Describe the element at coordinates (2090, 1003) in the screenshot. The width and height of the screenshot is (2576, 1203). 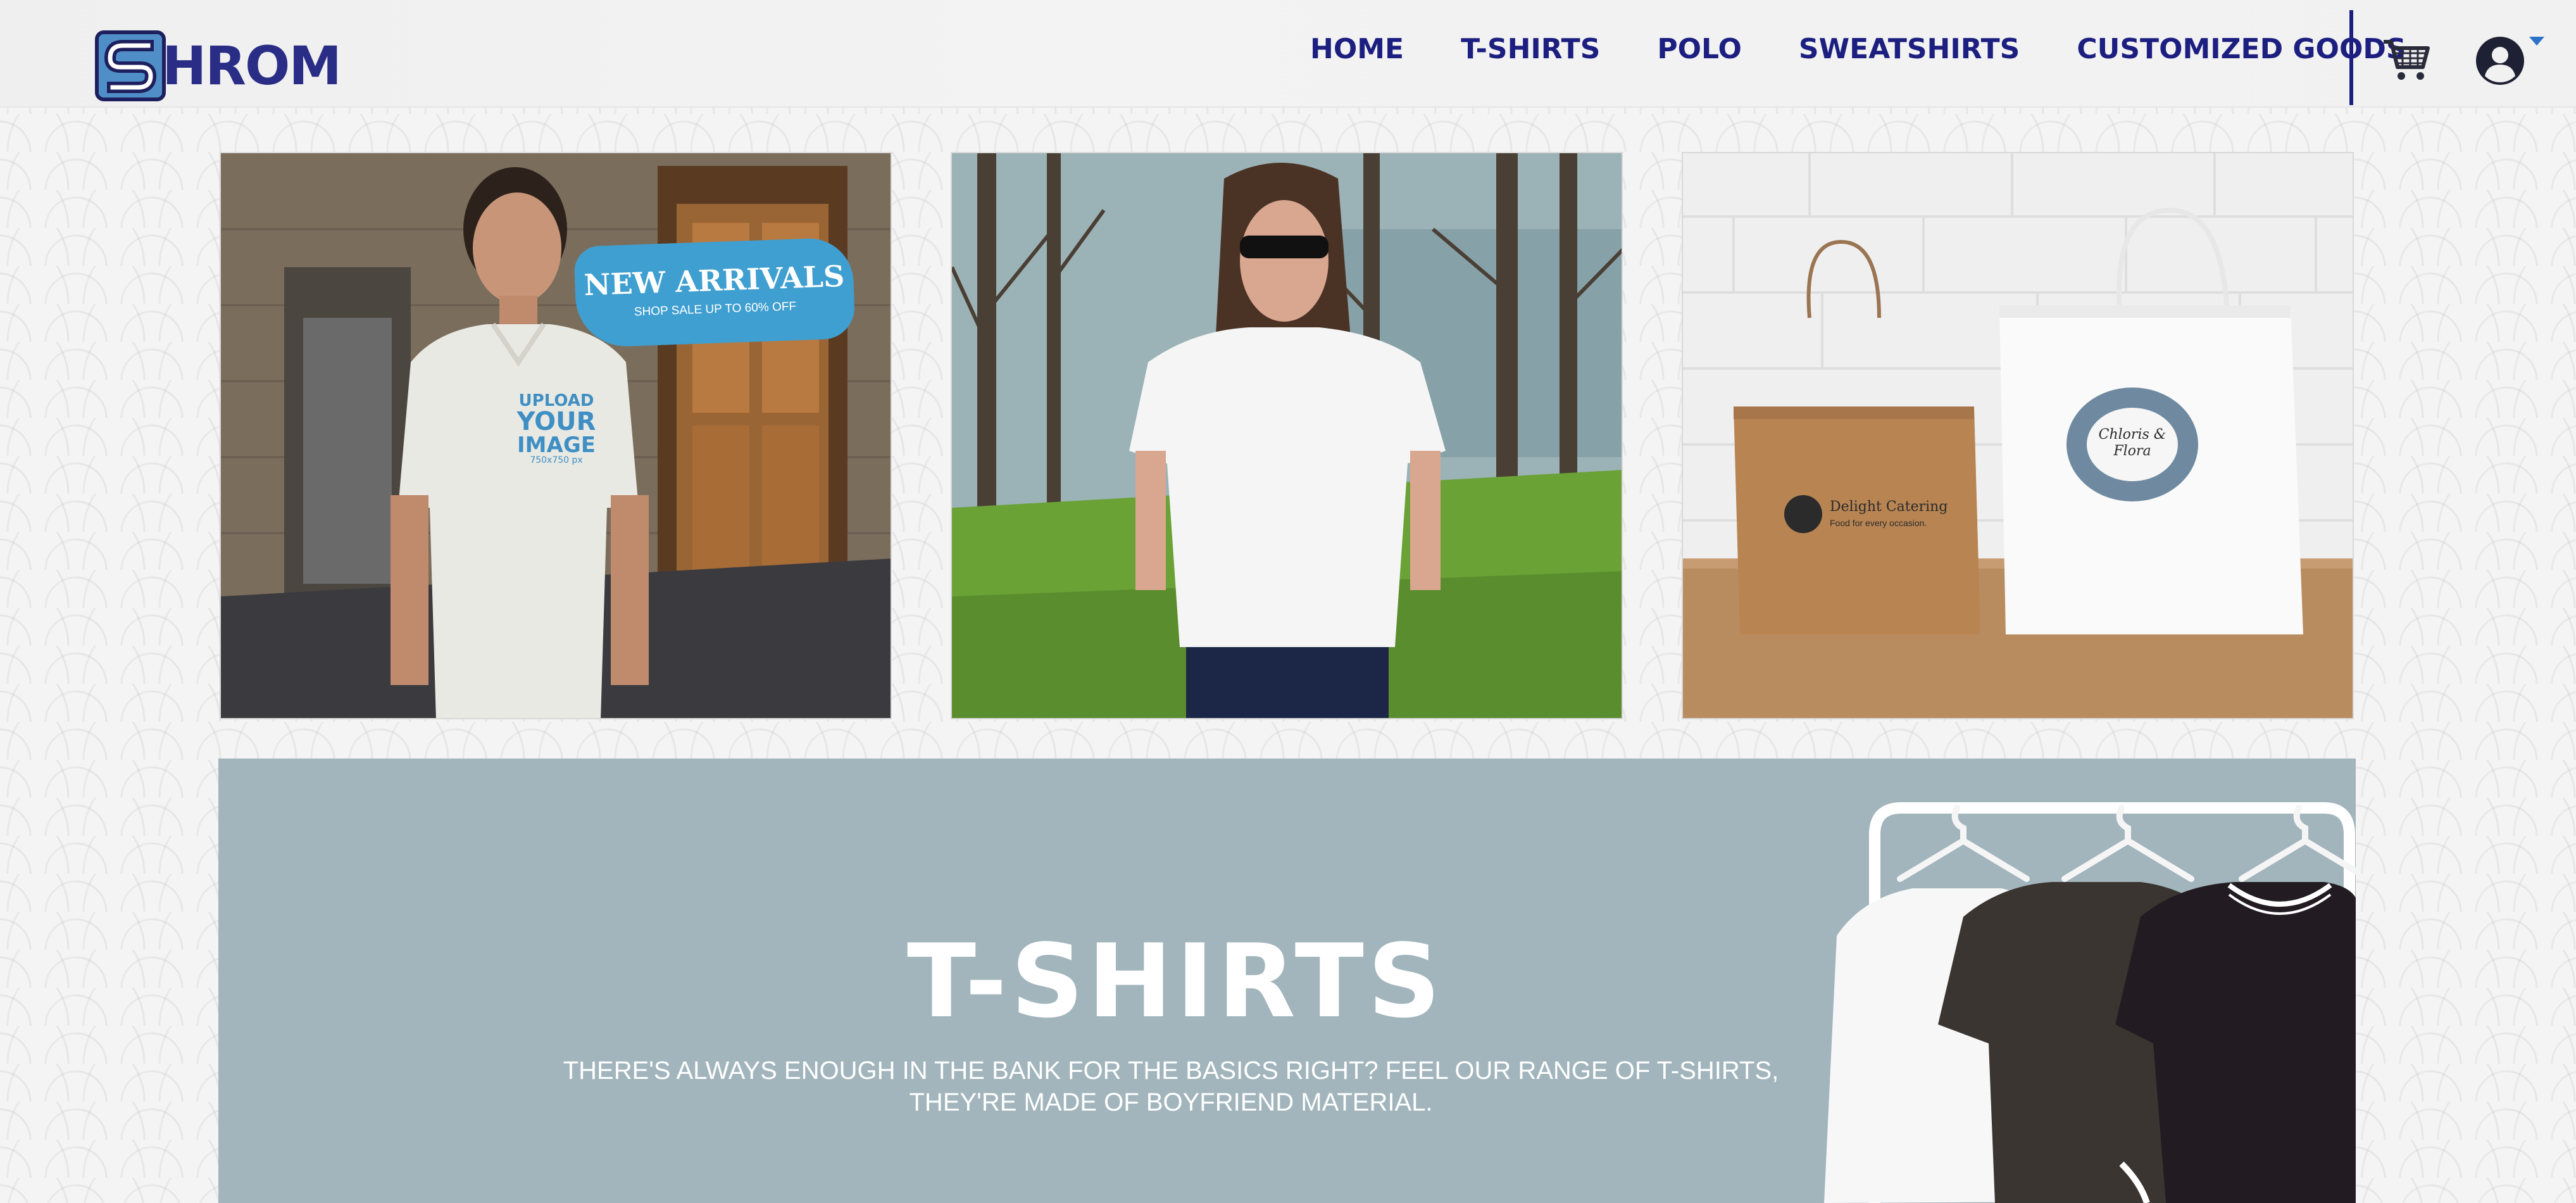
I see `tshirts-on-rack-illustration` at that location.